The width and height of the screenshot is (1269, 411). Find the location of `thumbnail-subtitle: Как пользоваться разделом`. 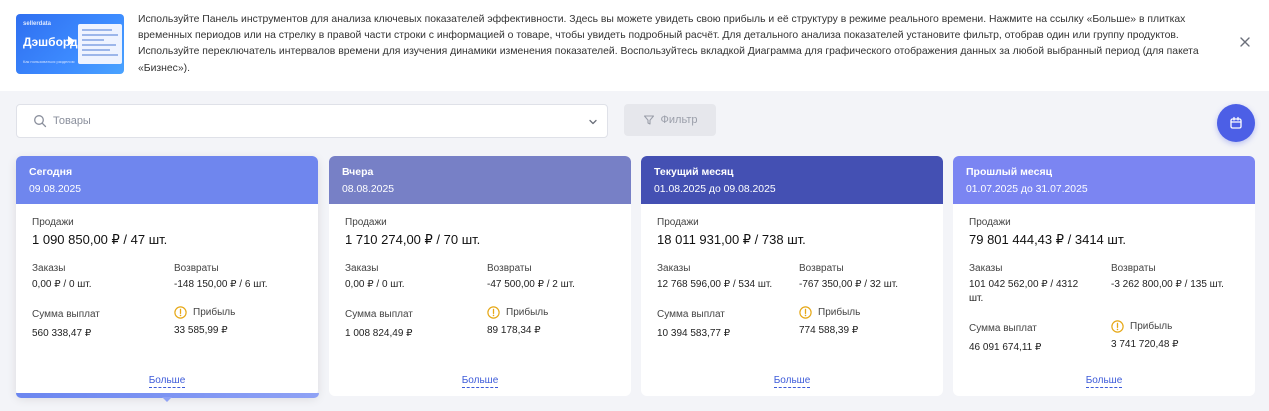

thumbnail-subtitle: Как пользоваться разделом is located at coordinates (49, 61).